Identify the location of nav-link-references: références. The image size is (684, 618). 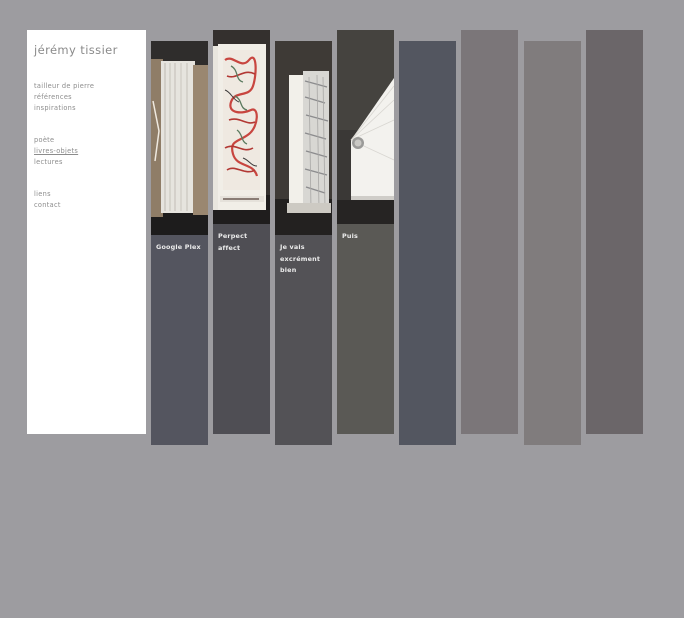
(64, 97).